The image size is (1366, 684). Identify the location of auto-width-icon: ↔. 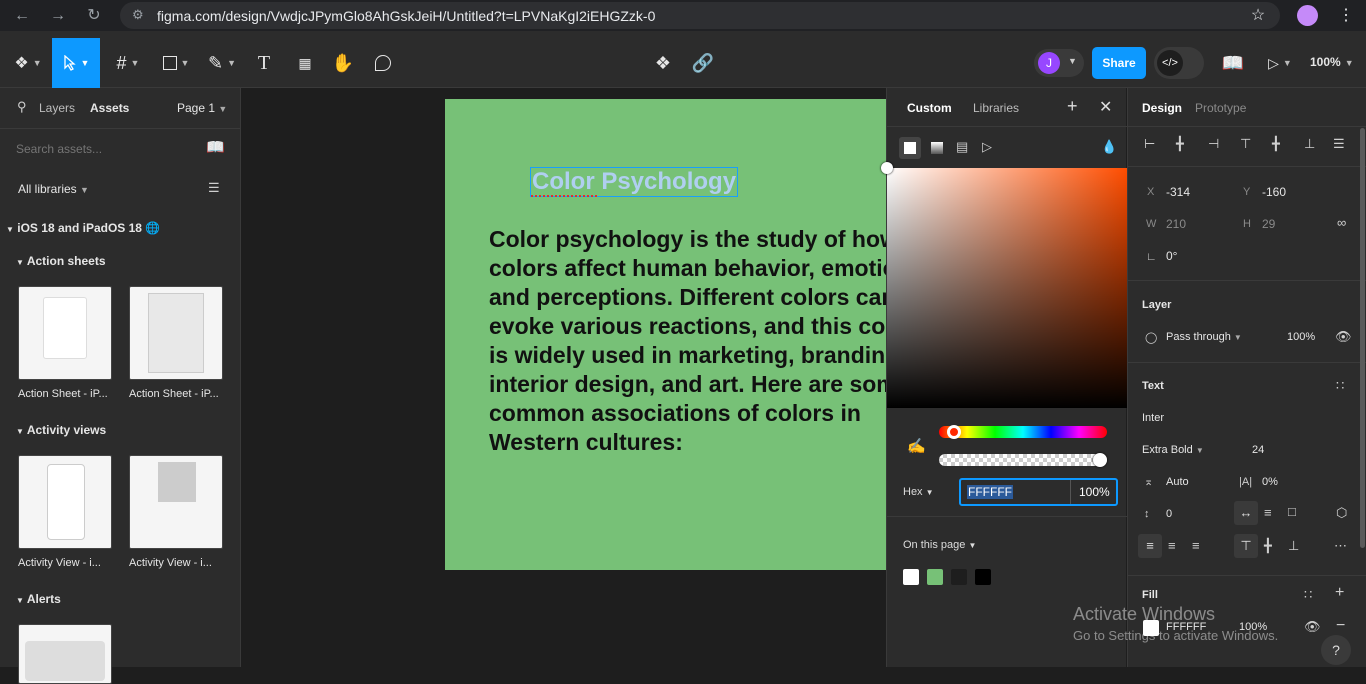
(1246, 513).